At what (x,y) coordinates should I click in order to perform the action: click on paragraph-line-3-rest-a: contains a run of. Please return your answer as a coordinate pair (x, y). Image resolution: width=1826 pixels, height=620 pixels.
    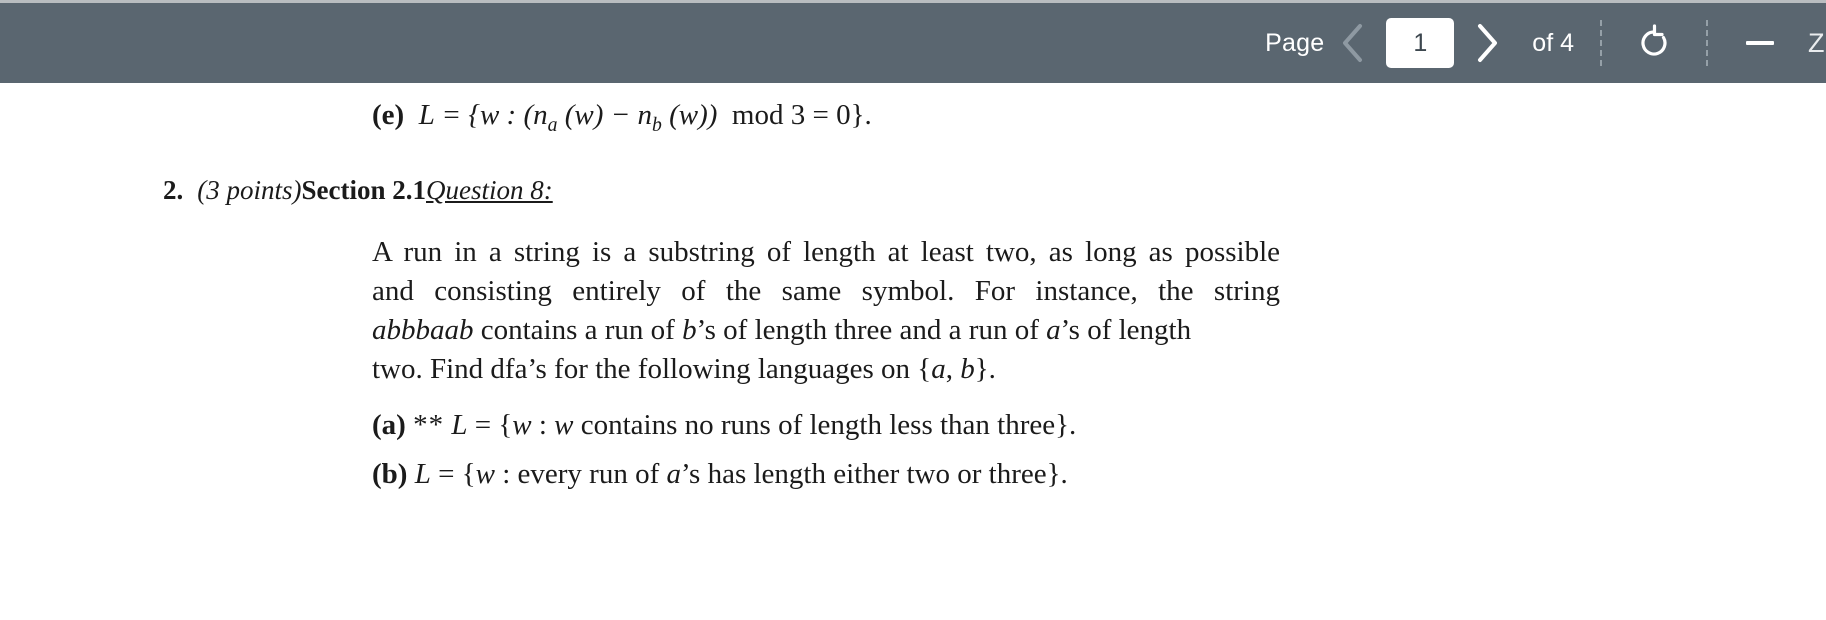
    Looking at the image, I should click on (578, 330).